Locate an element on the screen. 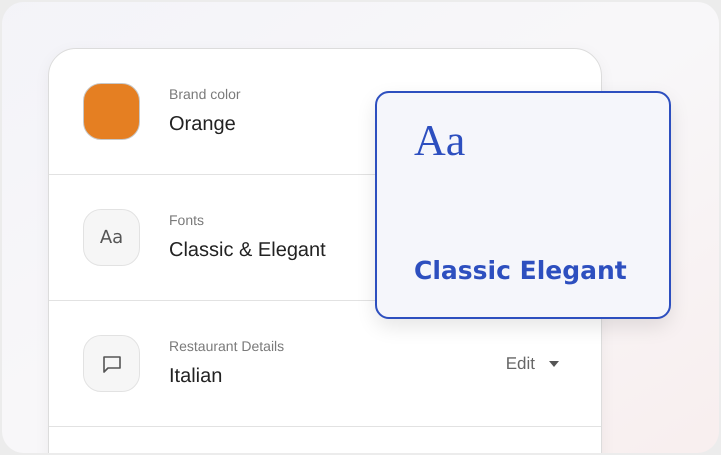 The image size is (721, 455). caret-icon is located at coordinates (554, 363).